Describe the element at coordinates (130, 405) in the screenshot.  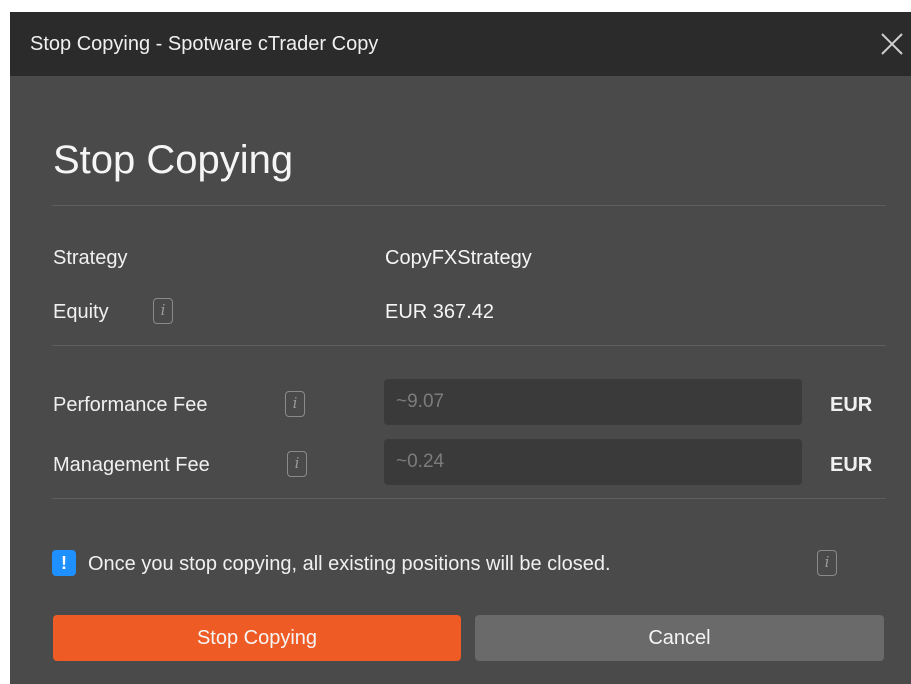
I see `performance-fee-label: Performance Fee` at that location.